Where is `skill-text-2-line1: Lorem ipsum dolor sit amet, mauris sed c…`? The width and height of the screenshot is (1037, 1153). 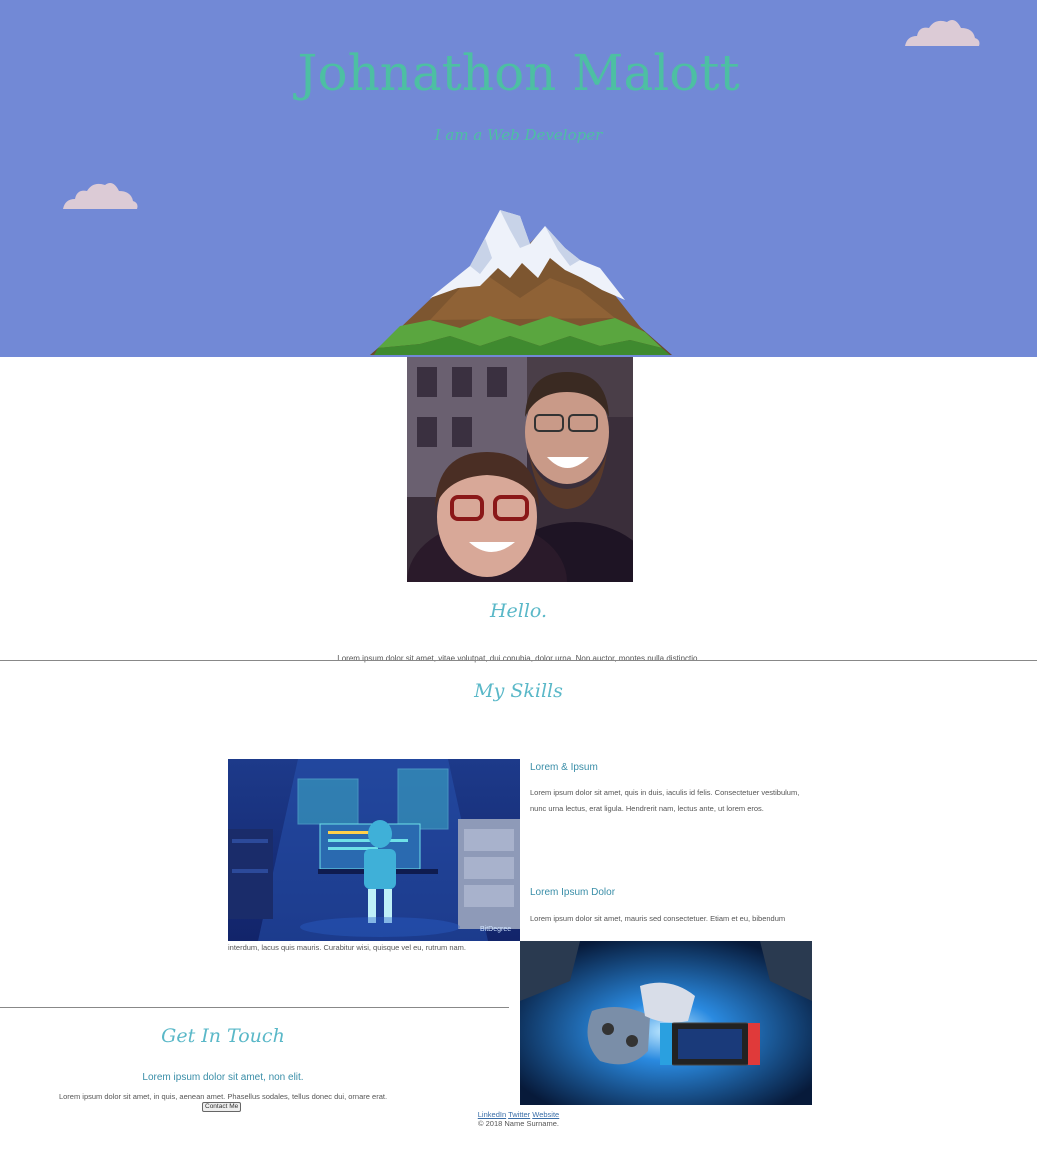 skill-text-2-line1: Lorem ipsum dolor sit amet, mauris sed c… is located at coordinates (658, 918).